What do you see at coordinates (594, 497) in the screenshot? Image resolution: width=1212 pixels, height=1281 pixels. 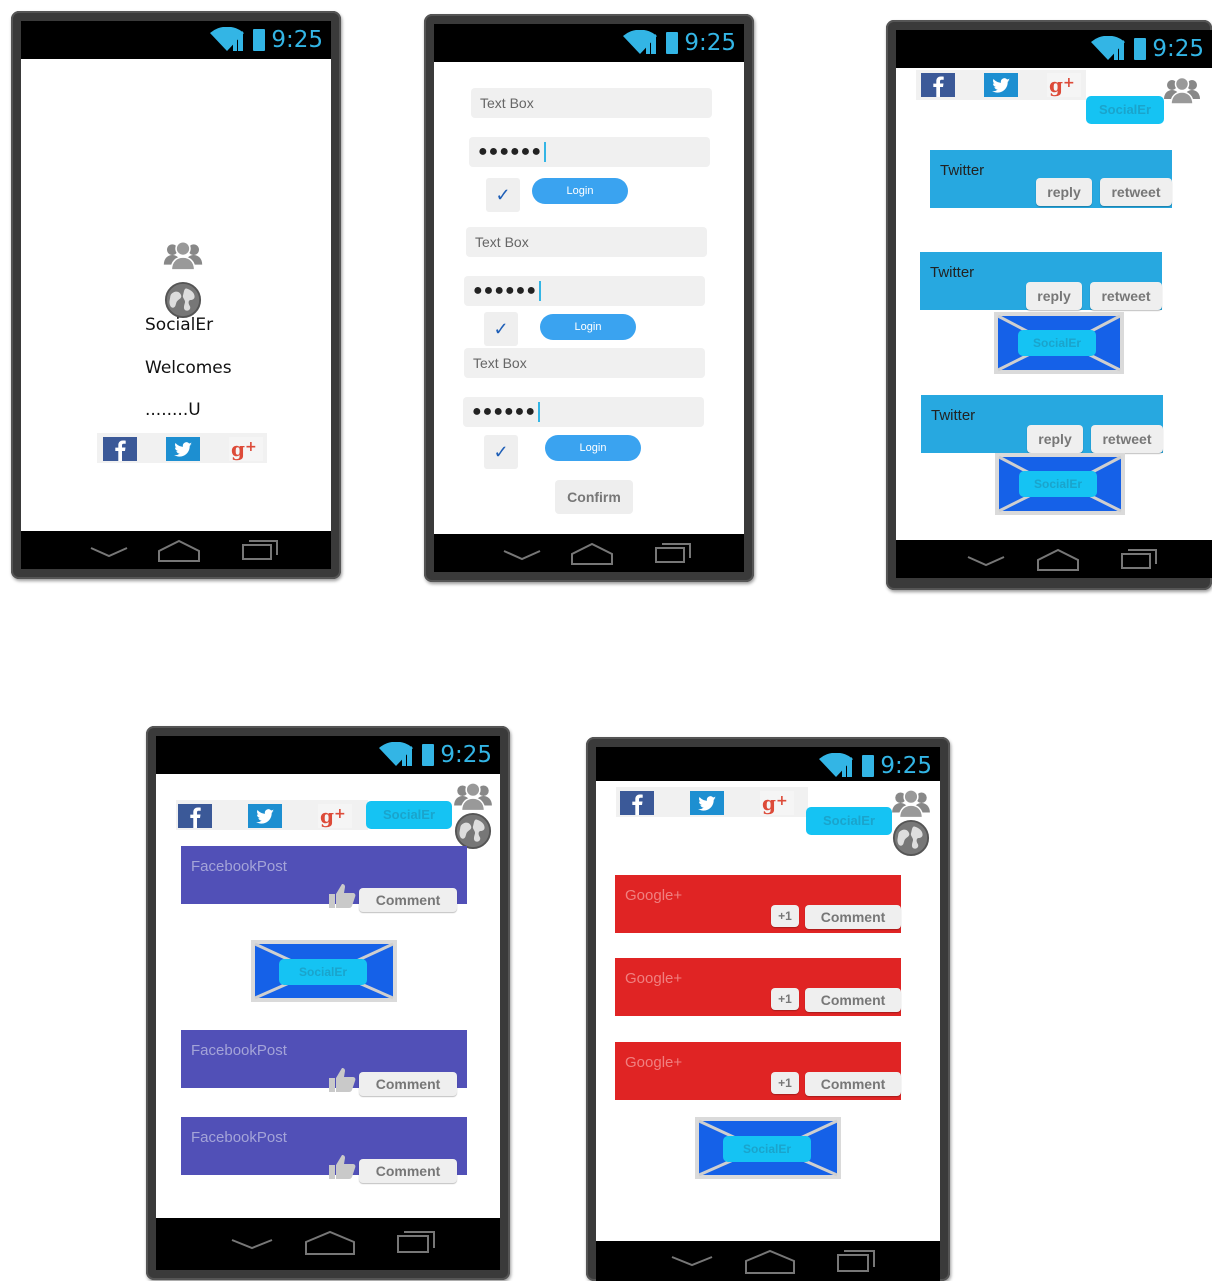 I see `confirm-button: Confirm` at bounding box center [594, 497].